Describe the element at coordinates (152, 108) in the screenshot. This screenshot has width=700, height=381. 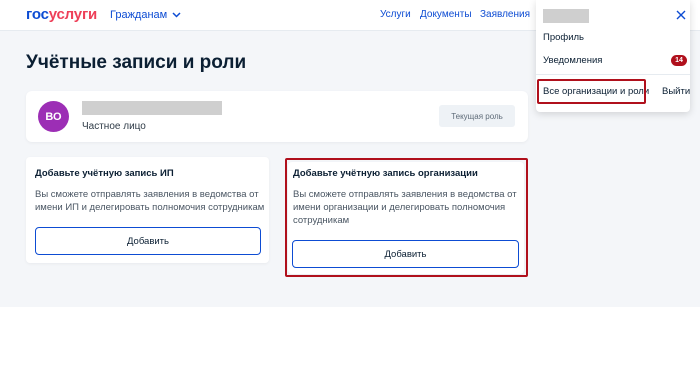
I see `redacted-name` at that location.